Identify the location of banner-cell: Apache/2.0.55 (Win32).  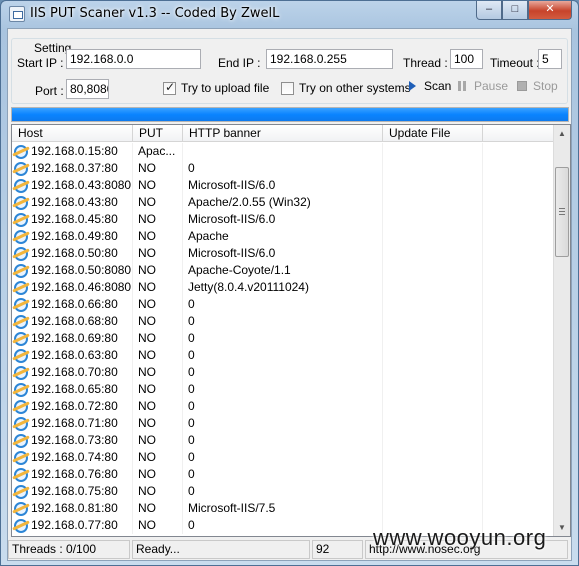
(283, 202).